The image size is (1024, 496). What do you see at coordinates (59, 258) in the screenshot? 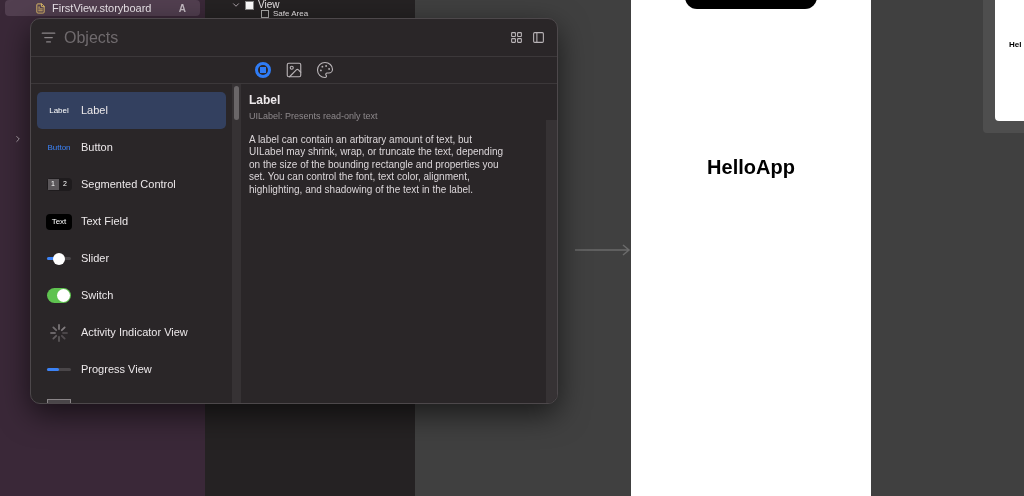
I see `slider-preview` at bounding box center [59, 258].